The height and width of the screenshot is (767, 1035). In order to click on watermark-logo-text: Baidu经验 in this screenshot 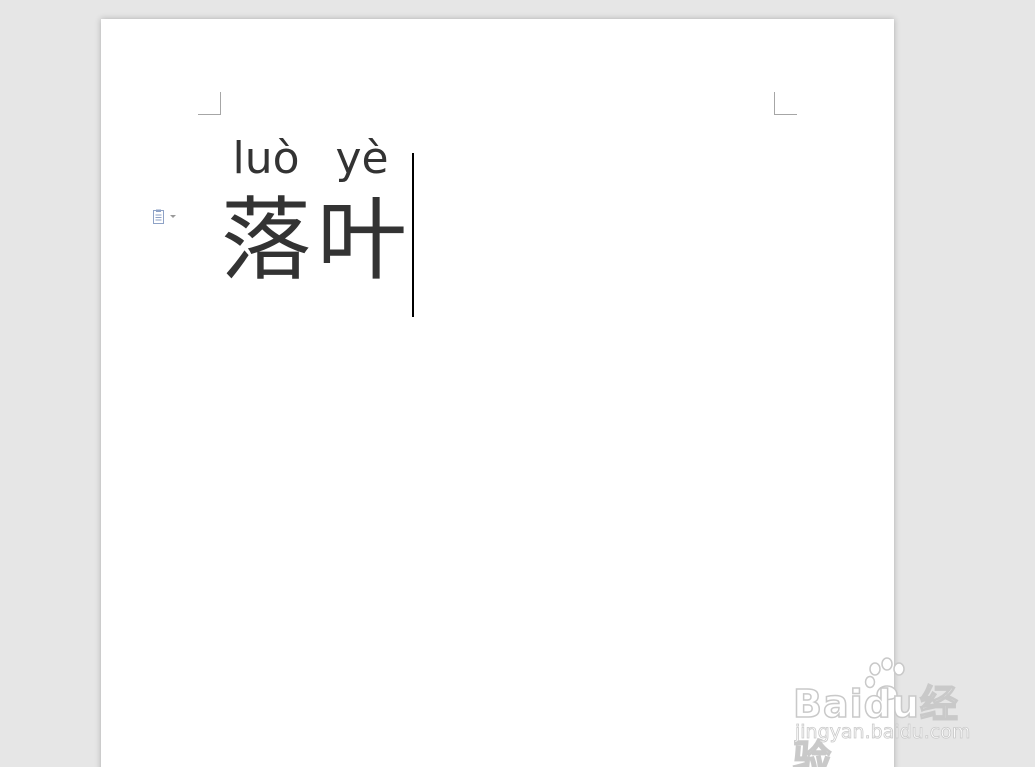, I will do `click(875, 724)`.